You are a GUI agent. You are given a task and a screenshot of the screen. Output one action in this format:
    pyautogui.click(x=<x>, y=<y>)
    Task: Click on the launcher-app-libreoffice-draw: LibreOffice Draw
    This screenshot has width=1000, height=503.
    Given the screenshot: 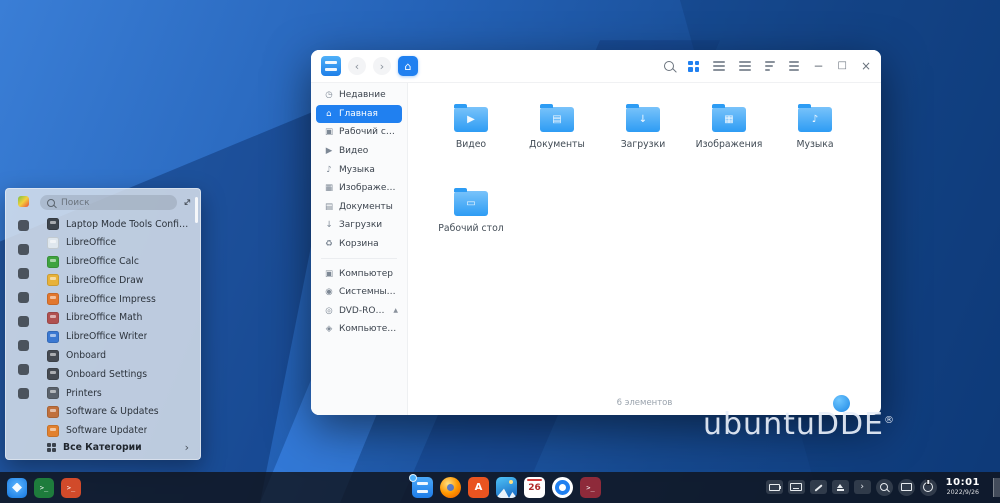 What is the action you would take?
    pyautogui.click(x=116, y=280)
    